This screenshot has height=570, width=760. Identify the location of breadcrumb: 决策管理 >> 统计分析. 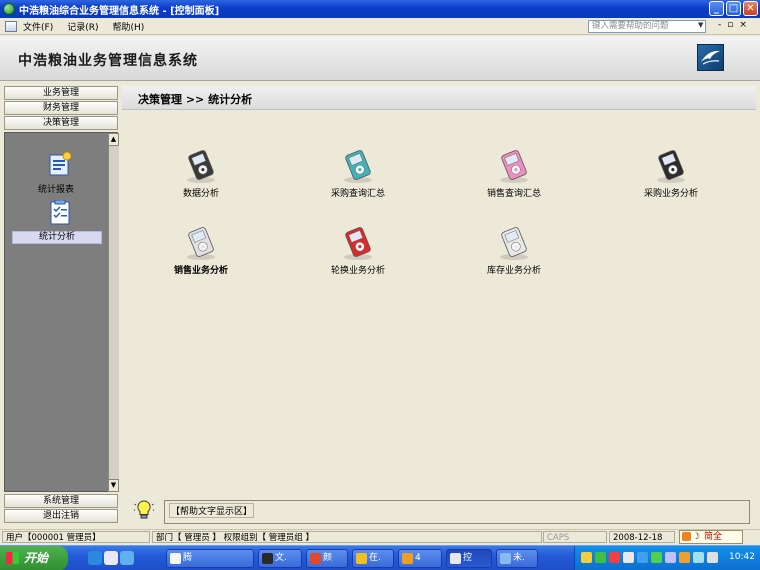
(439, 98).